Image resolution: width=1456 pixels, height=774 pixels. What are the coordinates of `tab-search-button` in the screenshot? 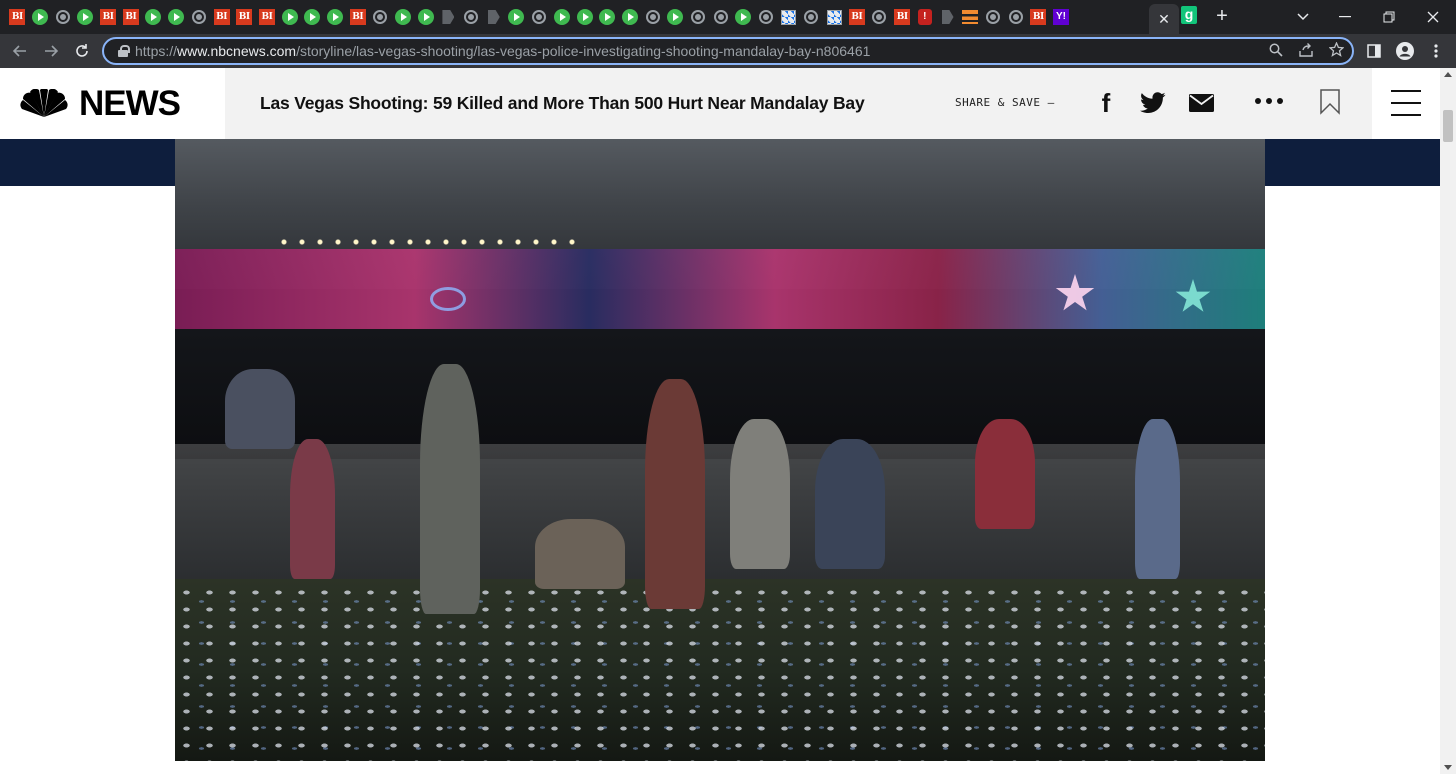 It's located at (1303, 17).